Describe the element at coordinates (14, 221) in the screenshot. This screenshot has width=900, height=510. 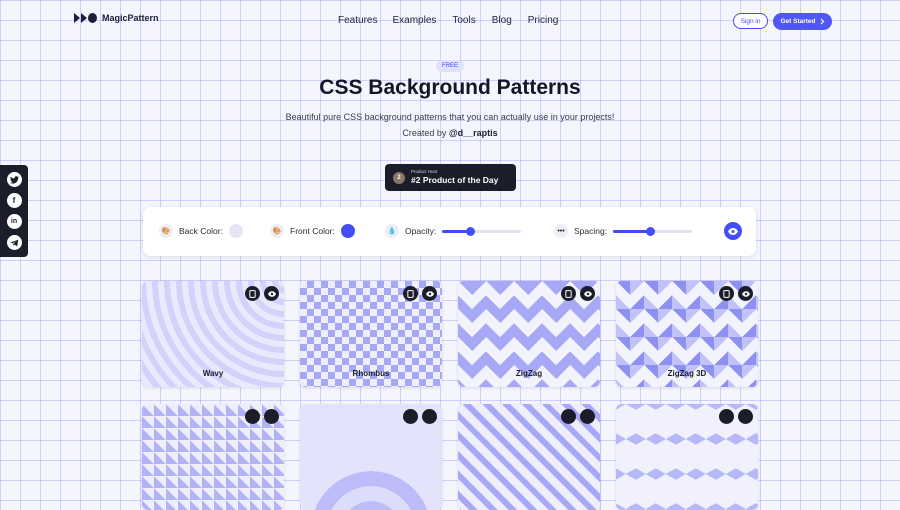
I see `linkedin-icon: in` at that location.